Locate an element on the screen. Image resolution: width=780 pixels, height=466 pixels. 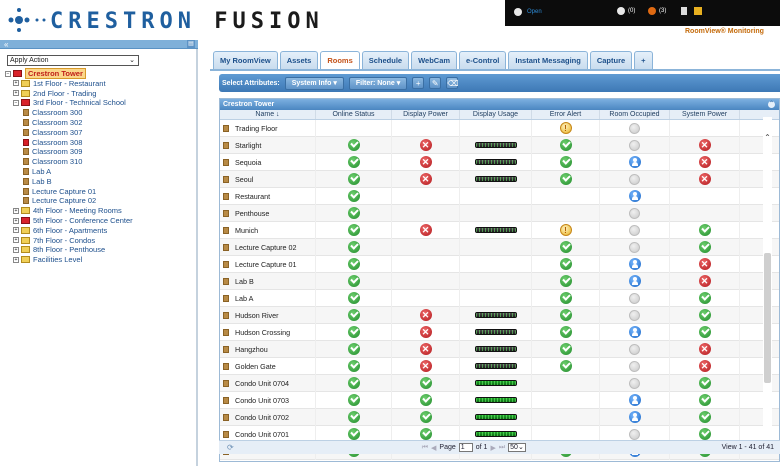
table-row: Hudson River ✕ is located at coordinates (499, 315).